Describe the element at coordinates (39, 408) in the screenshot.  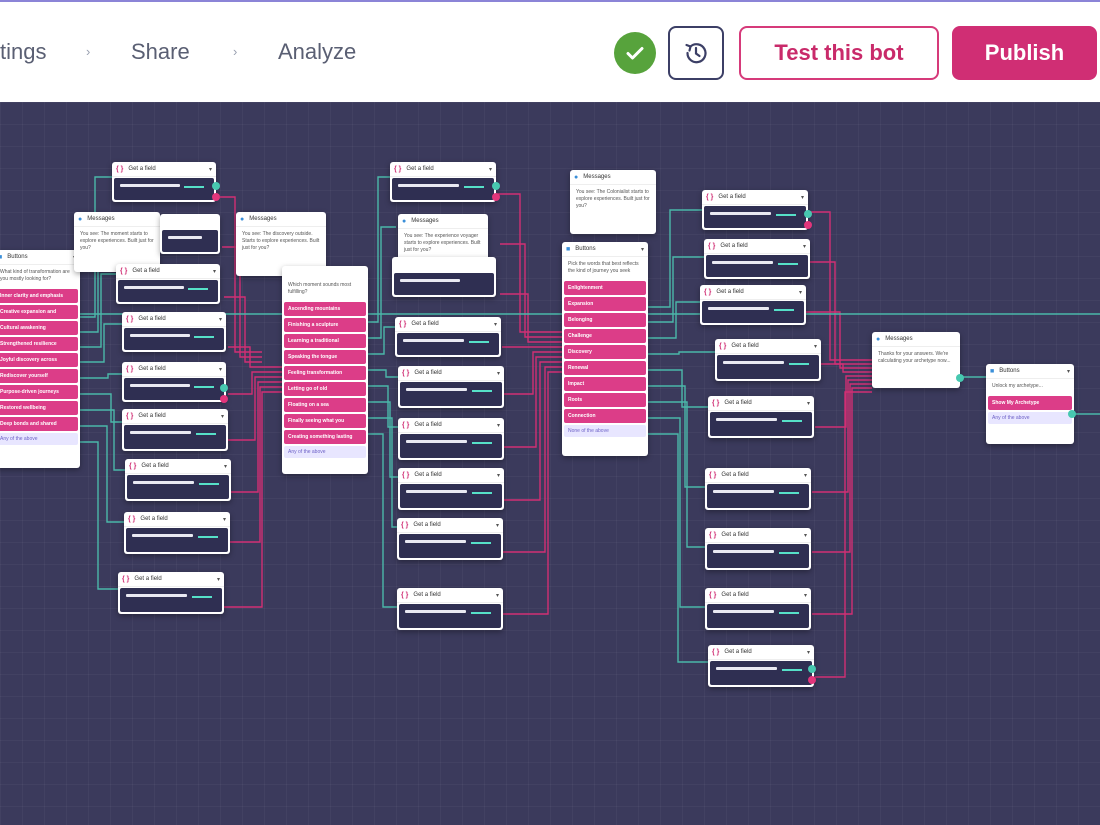
I see `option-button: Restored wellbeing` at that location.